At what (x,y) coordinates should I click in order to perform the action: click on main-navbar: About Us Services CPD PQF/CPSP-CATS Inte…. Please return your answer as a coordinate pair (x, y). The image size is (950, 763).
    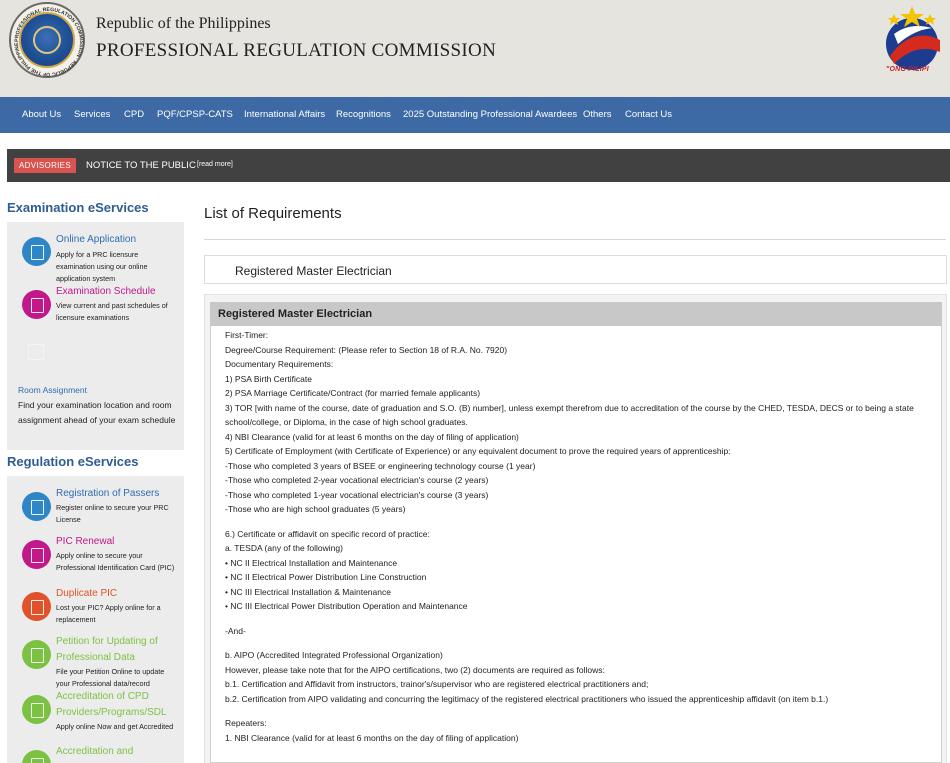
    Looking at the image, I should click on (475, 115).